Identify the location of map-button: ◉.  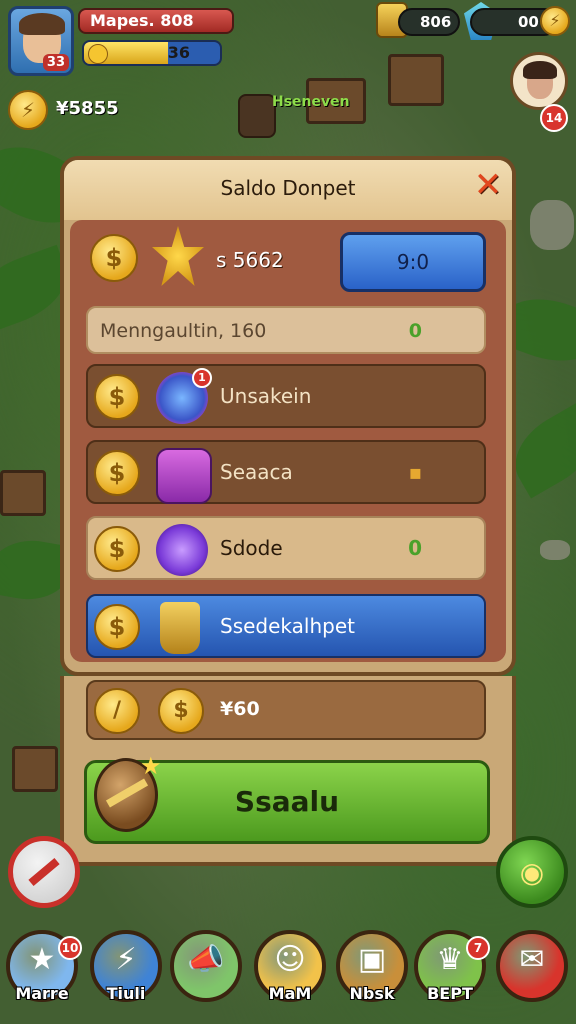
(532, 872).